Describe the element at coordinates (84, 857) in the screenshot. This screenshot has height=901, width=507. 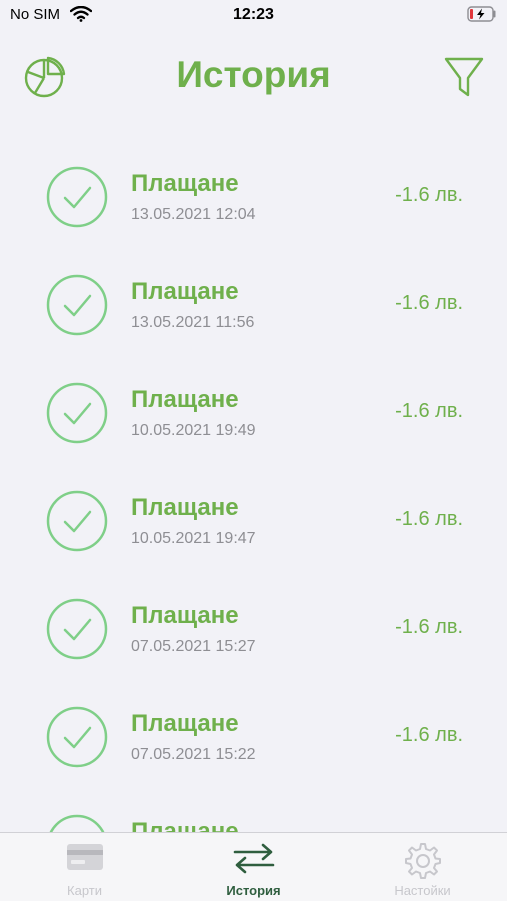
I see `card-icon` at that location.